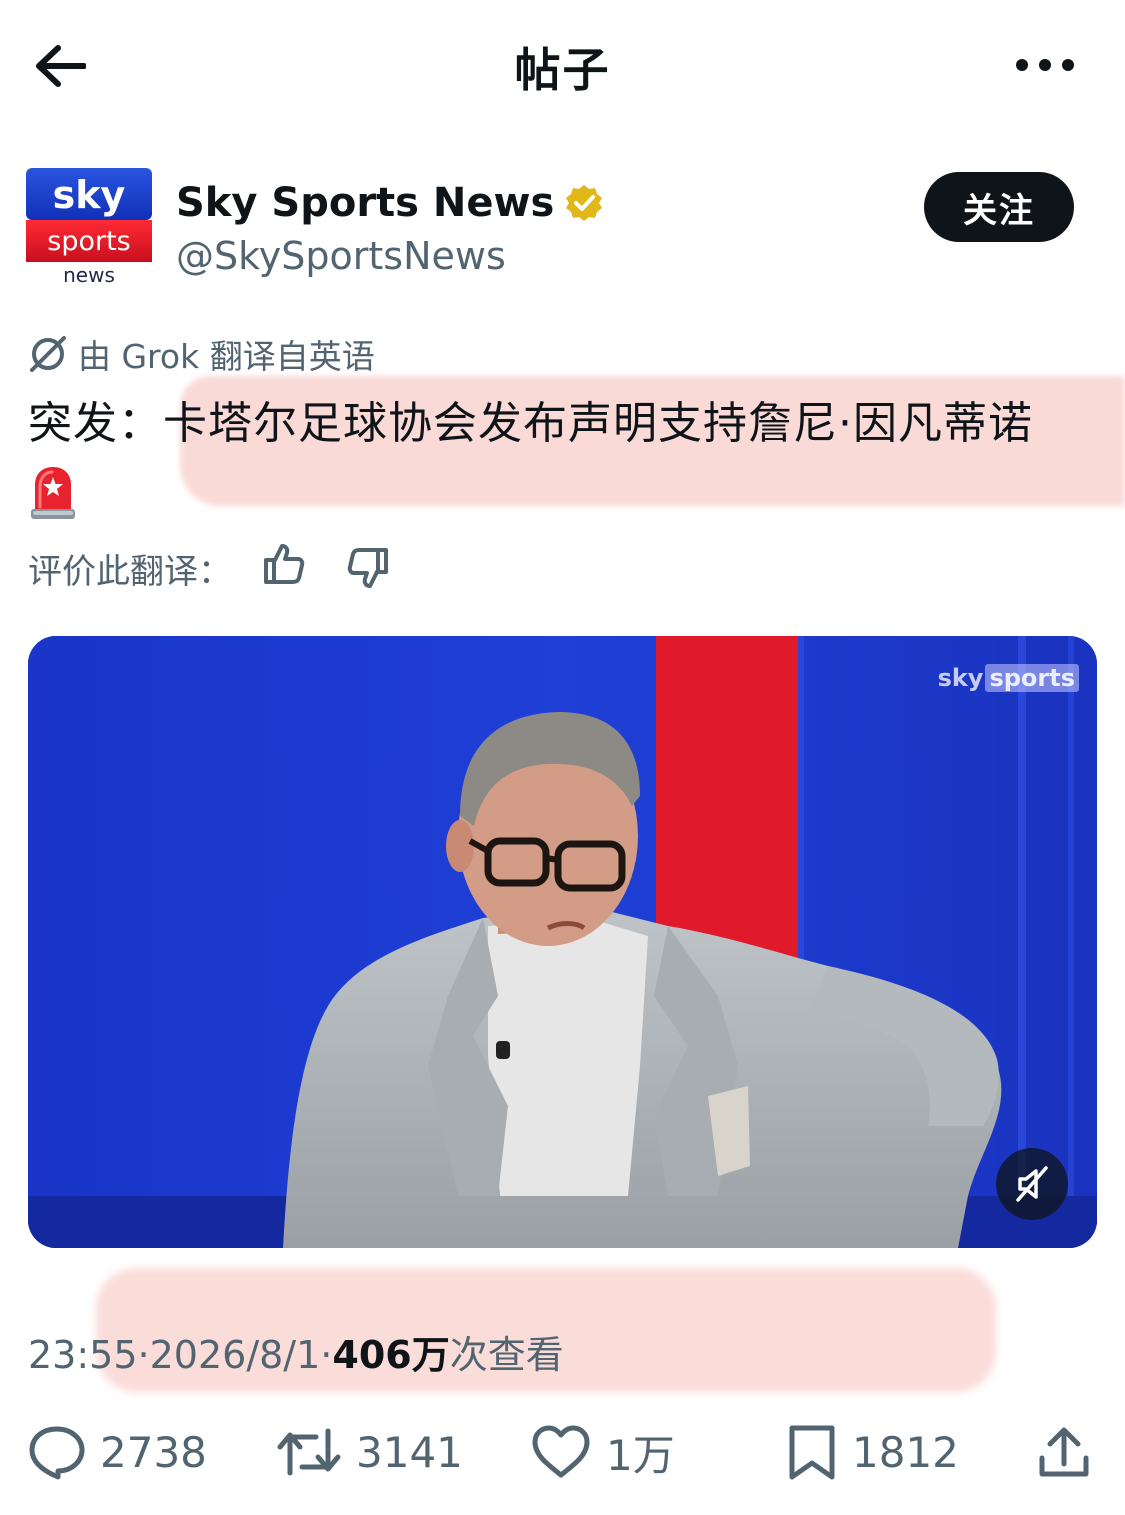 Image resolution: width=1125 pixels, height=1515 pixels. I want to click on reply-count: 2738, so click(153, 1452).